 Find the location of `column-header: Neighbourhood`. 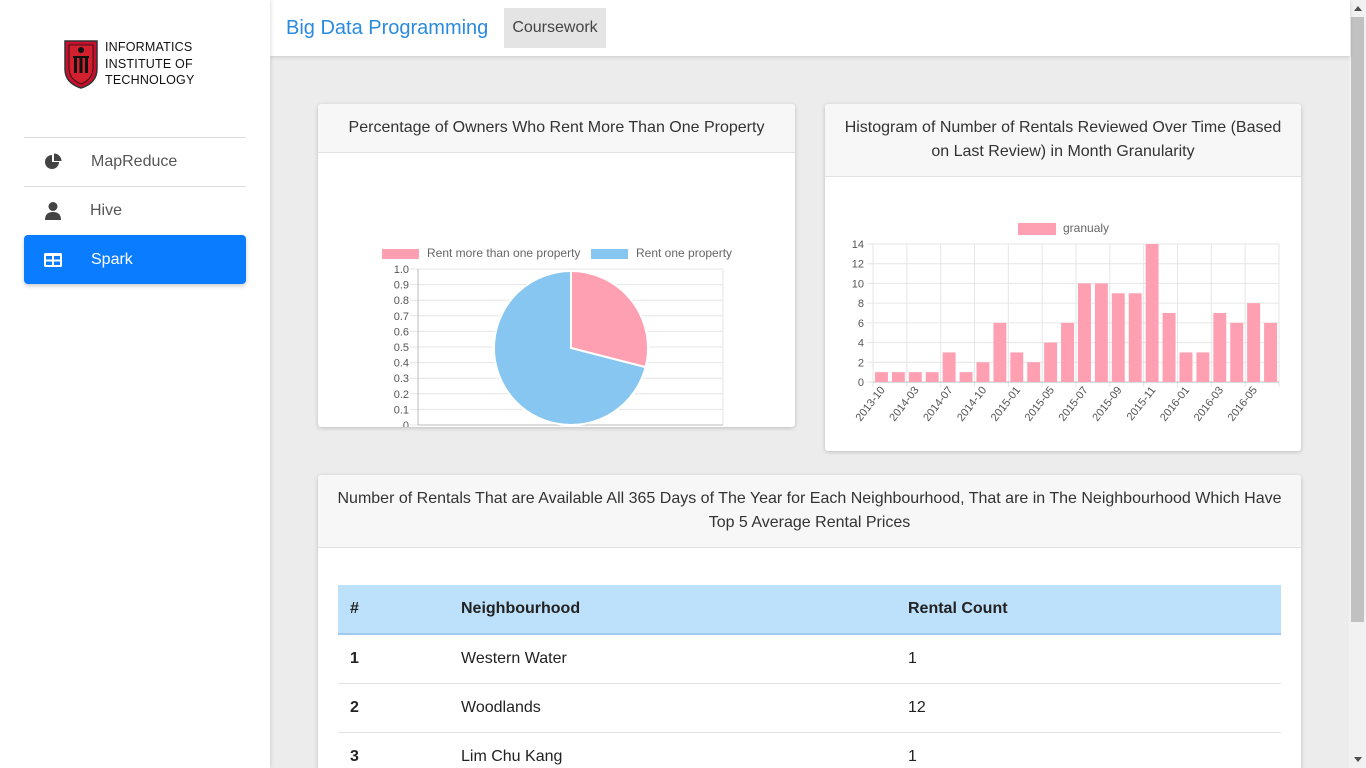

column-header: Neighbourhood is located at coordinates (684, 610).